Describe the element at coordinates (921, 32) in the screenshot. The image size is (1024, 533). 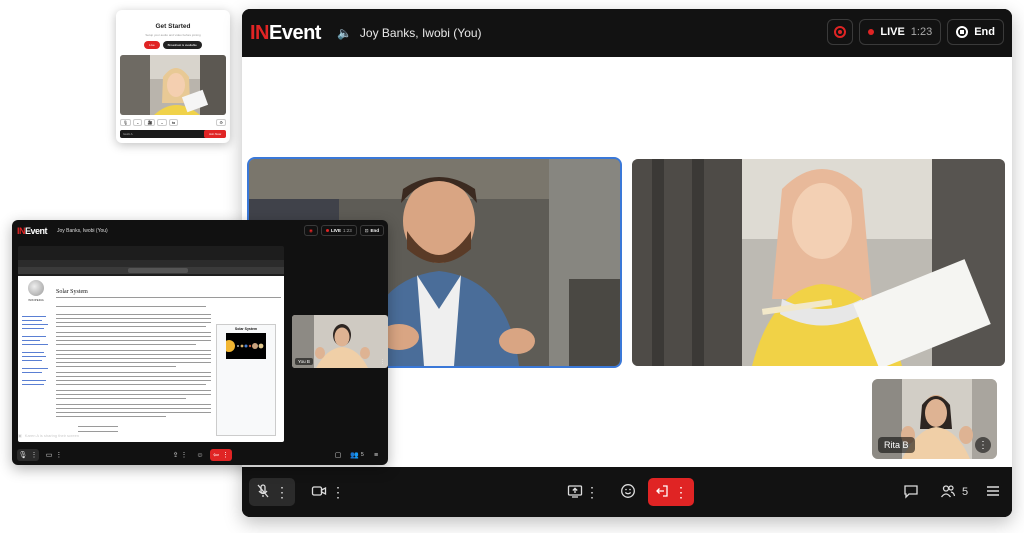
I see `live-timer: 1:23` at that location.